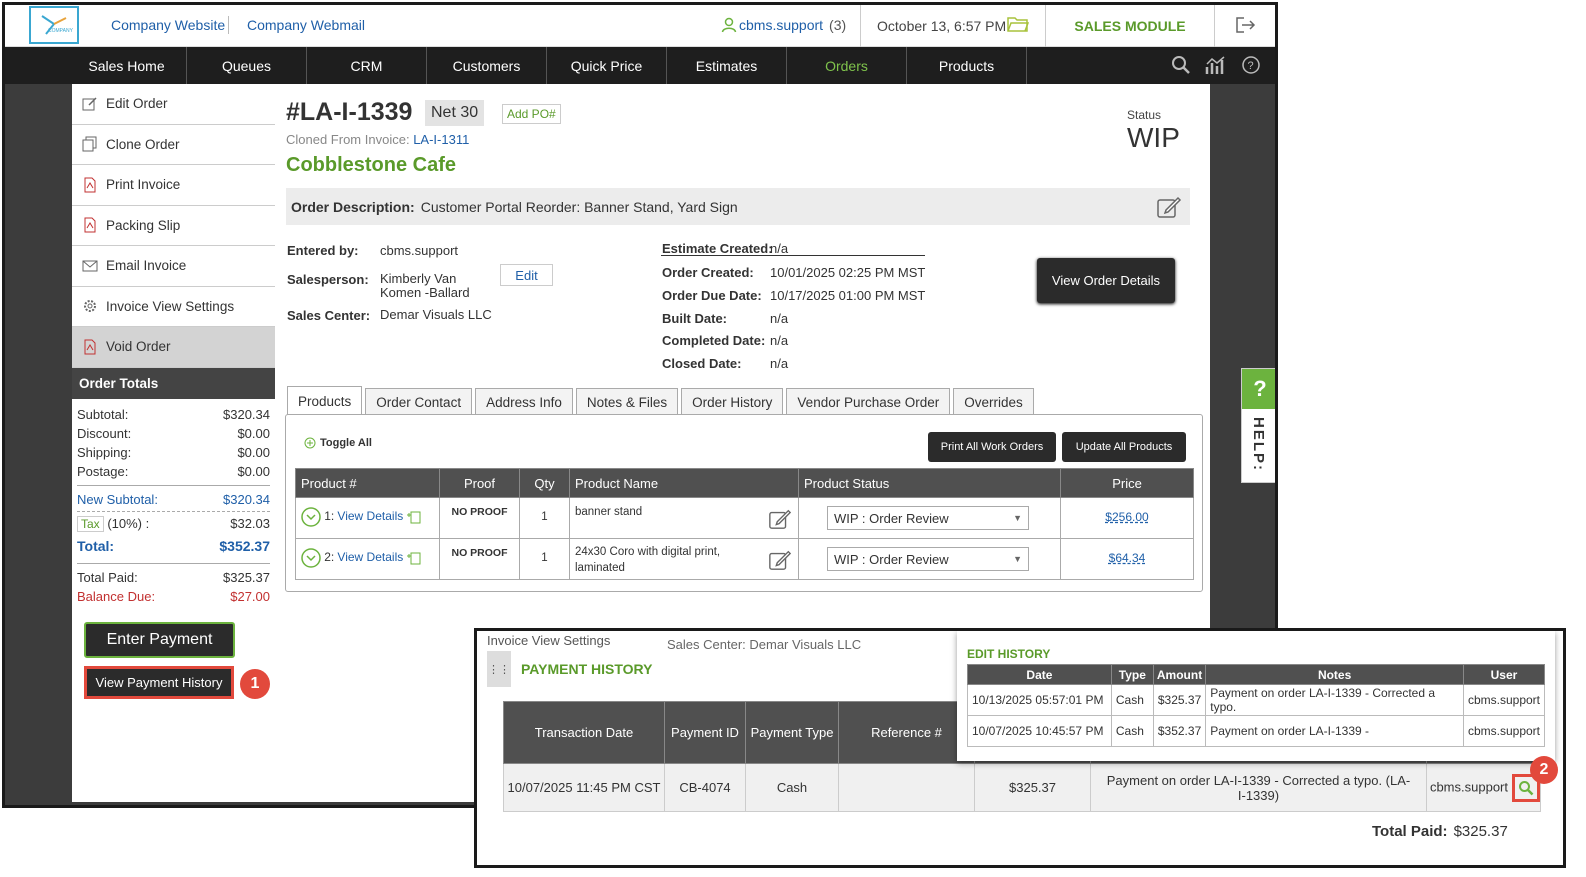 The height and width of the screenshot is (877, 1586). I want to click on total-paid: Total Paid: $325.37, so click(1440, 831).